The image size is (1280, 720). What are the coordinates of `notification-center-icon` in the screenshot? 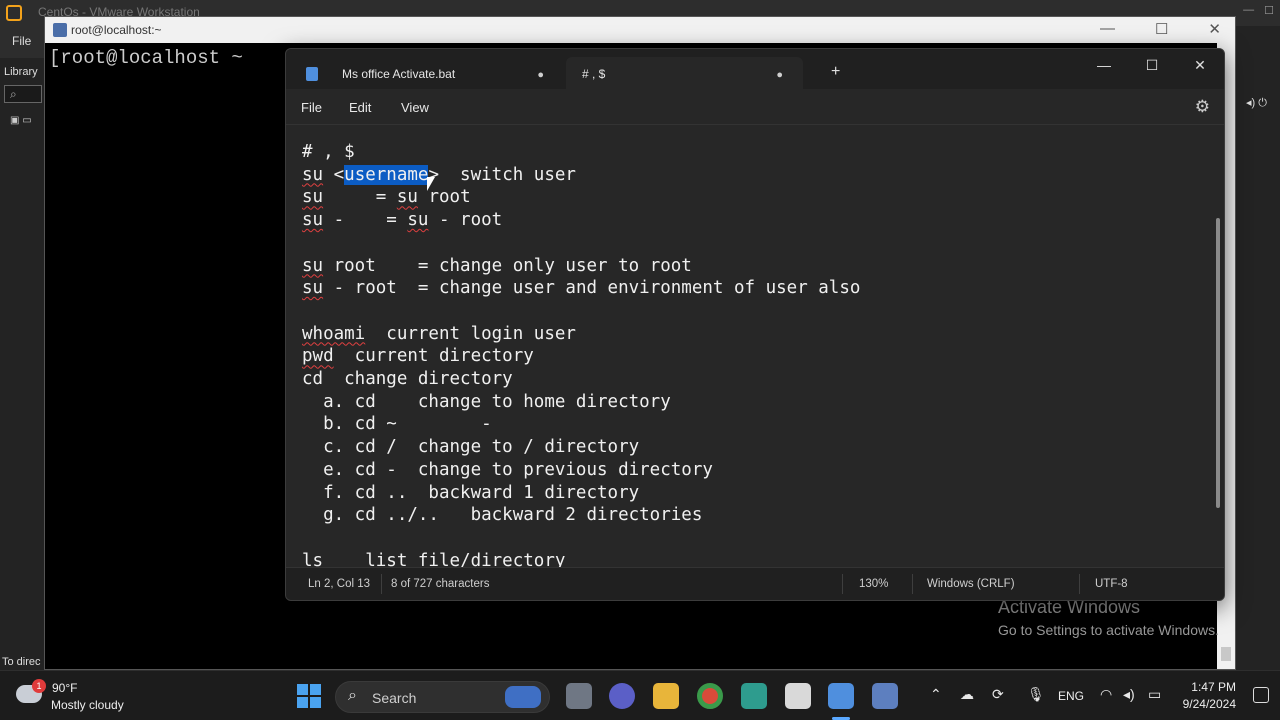 It's located at (1261, 695).